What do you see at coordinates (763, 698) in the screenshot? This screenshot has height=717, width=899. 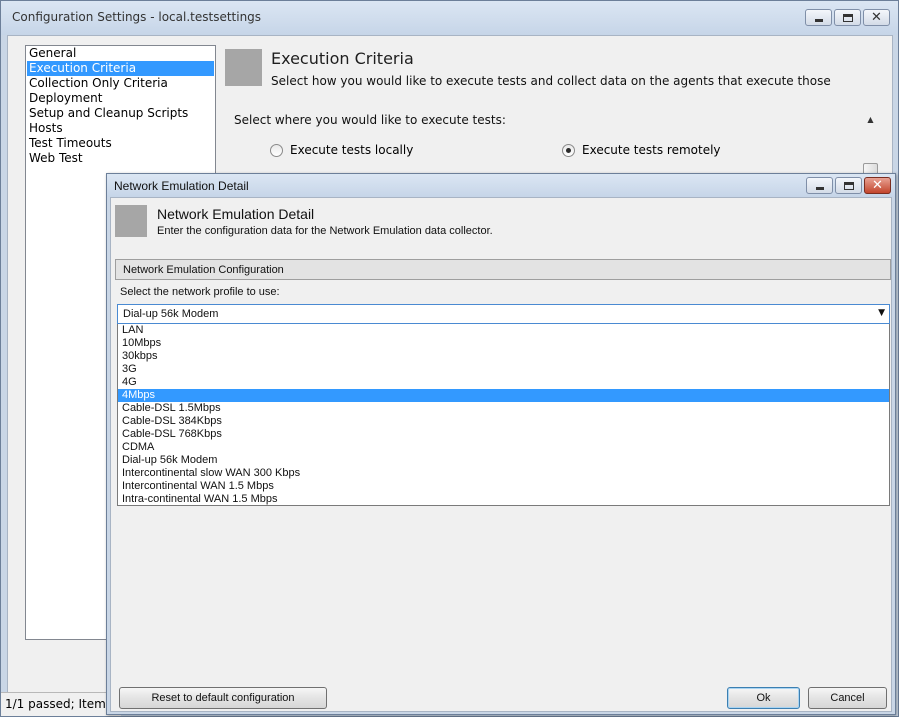 I see `ok-button: Ok` at bounding box center [763, 698].